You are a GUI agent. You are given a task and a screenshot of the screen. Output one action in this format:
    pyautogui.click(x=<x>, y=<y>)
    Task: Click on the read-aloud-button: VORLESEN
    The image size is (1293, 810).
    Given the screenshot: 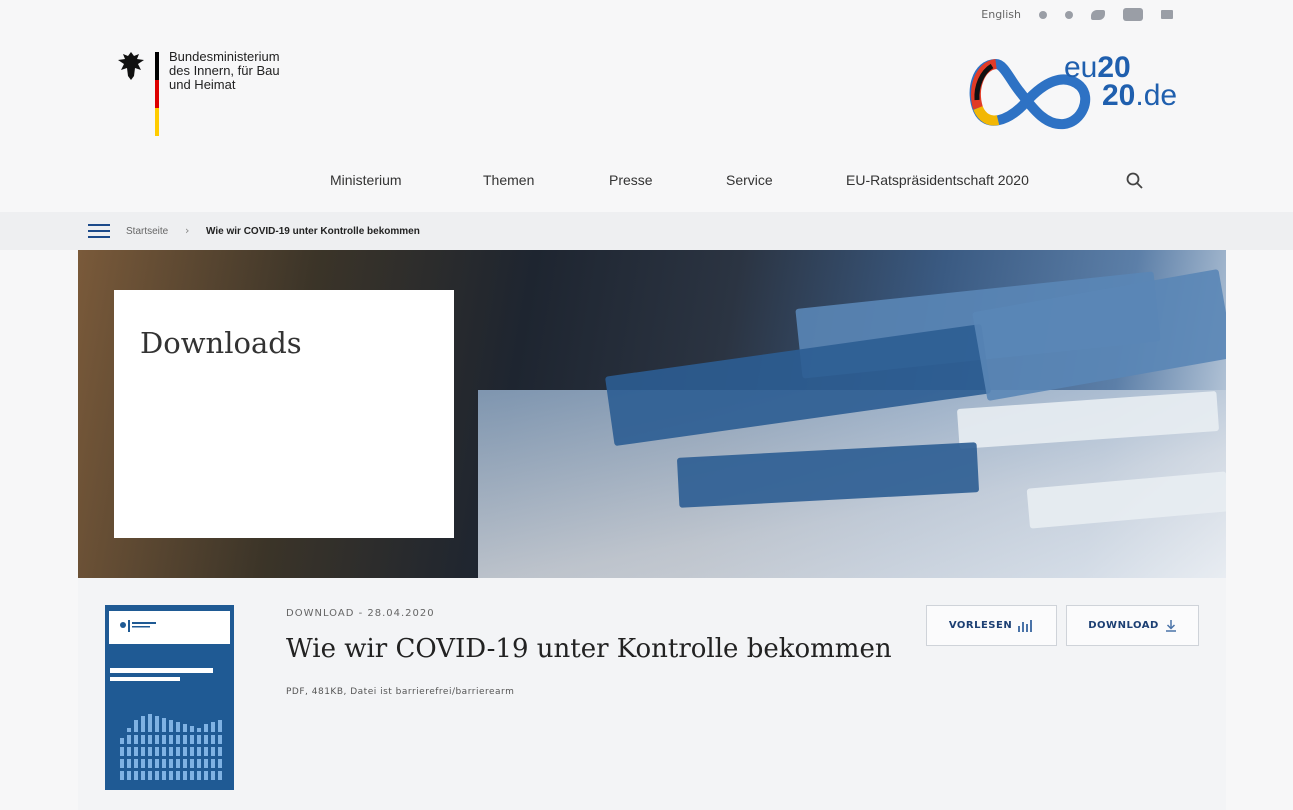 What is the action you would take?
    pyautogui.click(x=991, y=625)
    